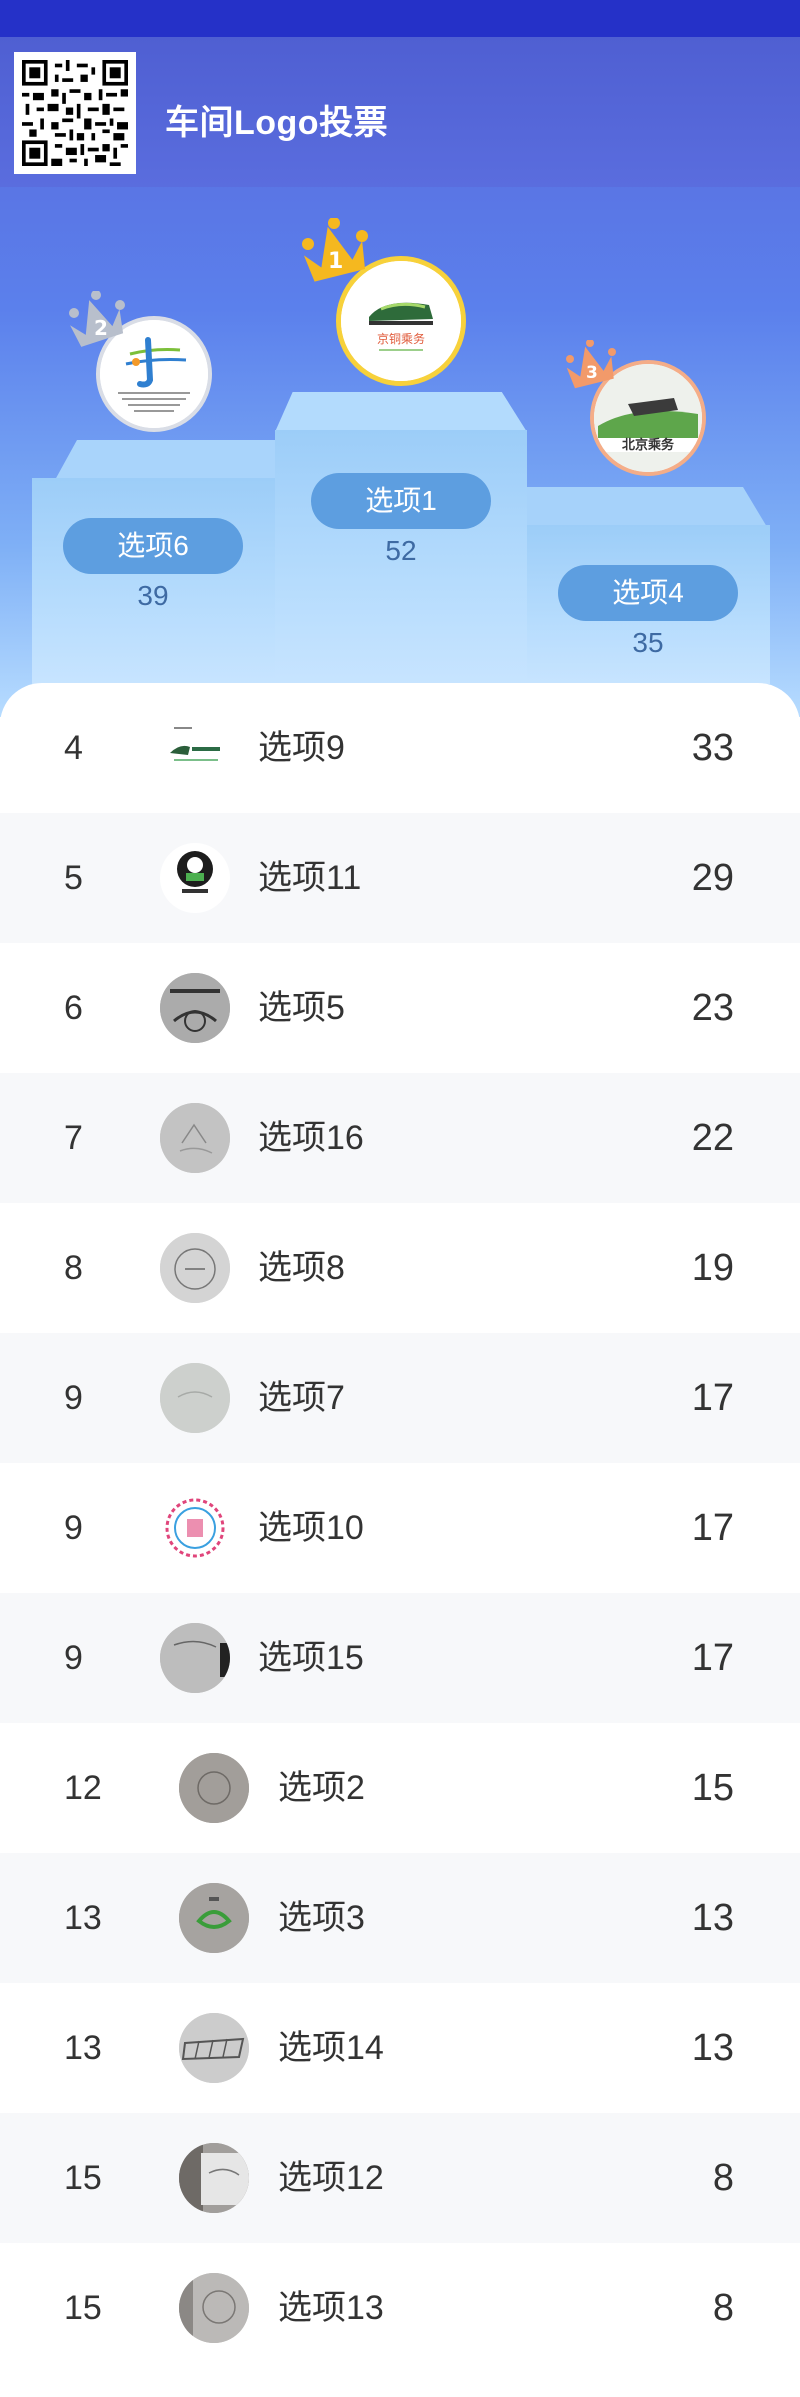 The width and height of the screenshot is (800, 2397). Describe the element at coordinates (331, 2308) in the screenshot. I see `option-name: 选项13` at that location.